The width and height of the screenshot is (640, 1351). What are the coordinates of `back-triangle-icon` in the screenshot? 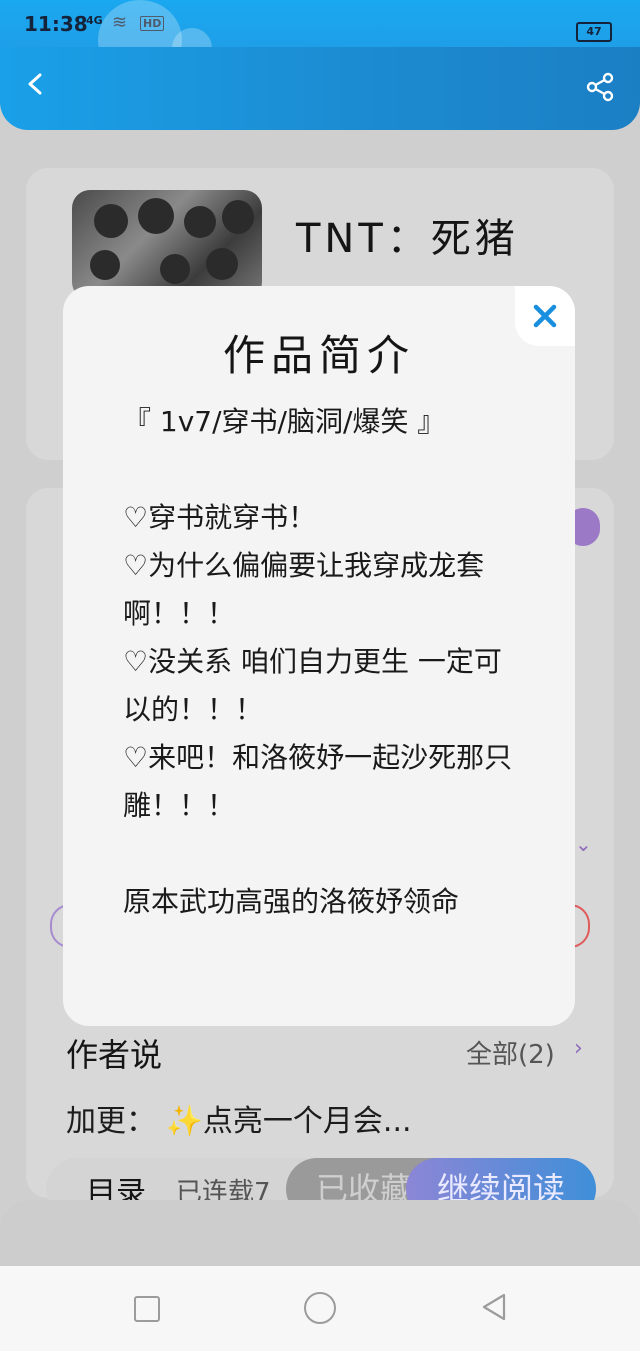 It's located at (495, 1307).